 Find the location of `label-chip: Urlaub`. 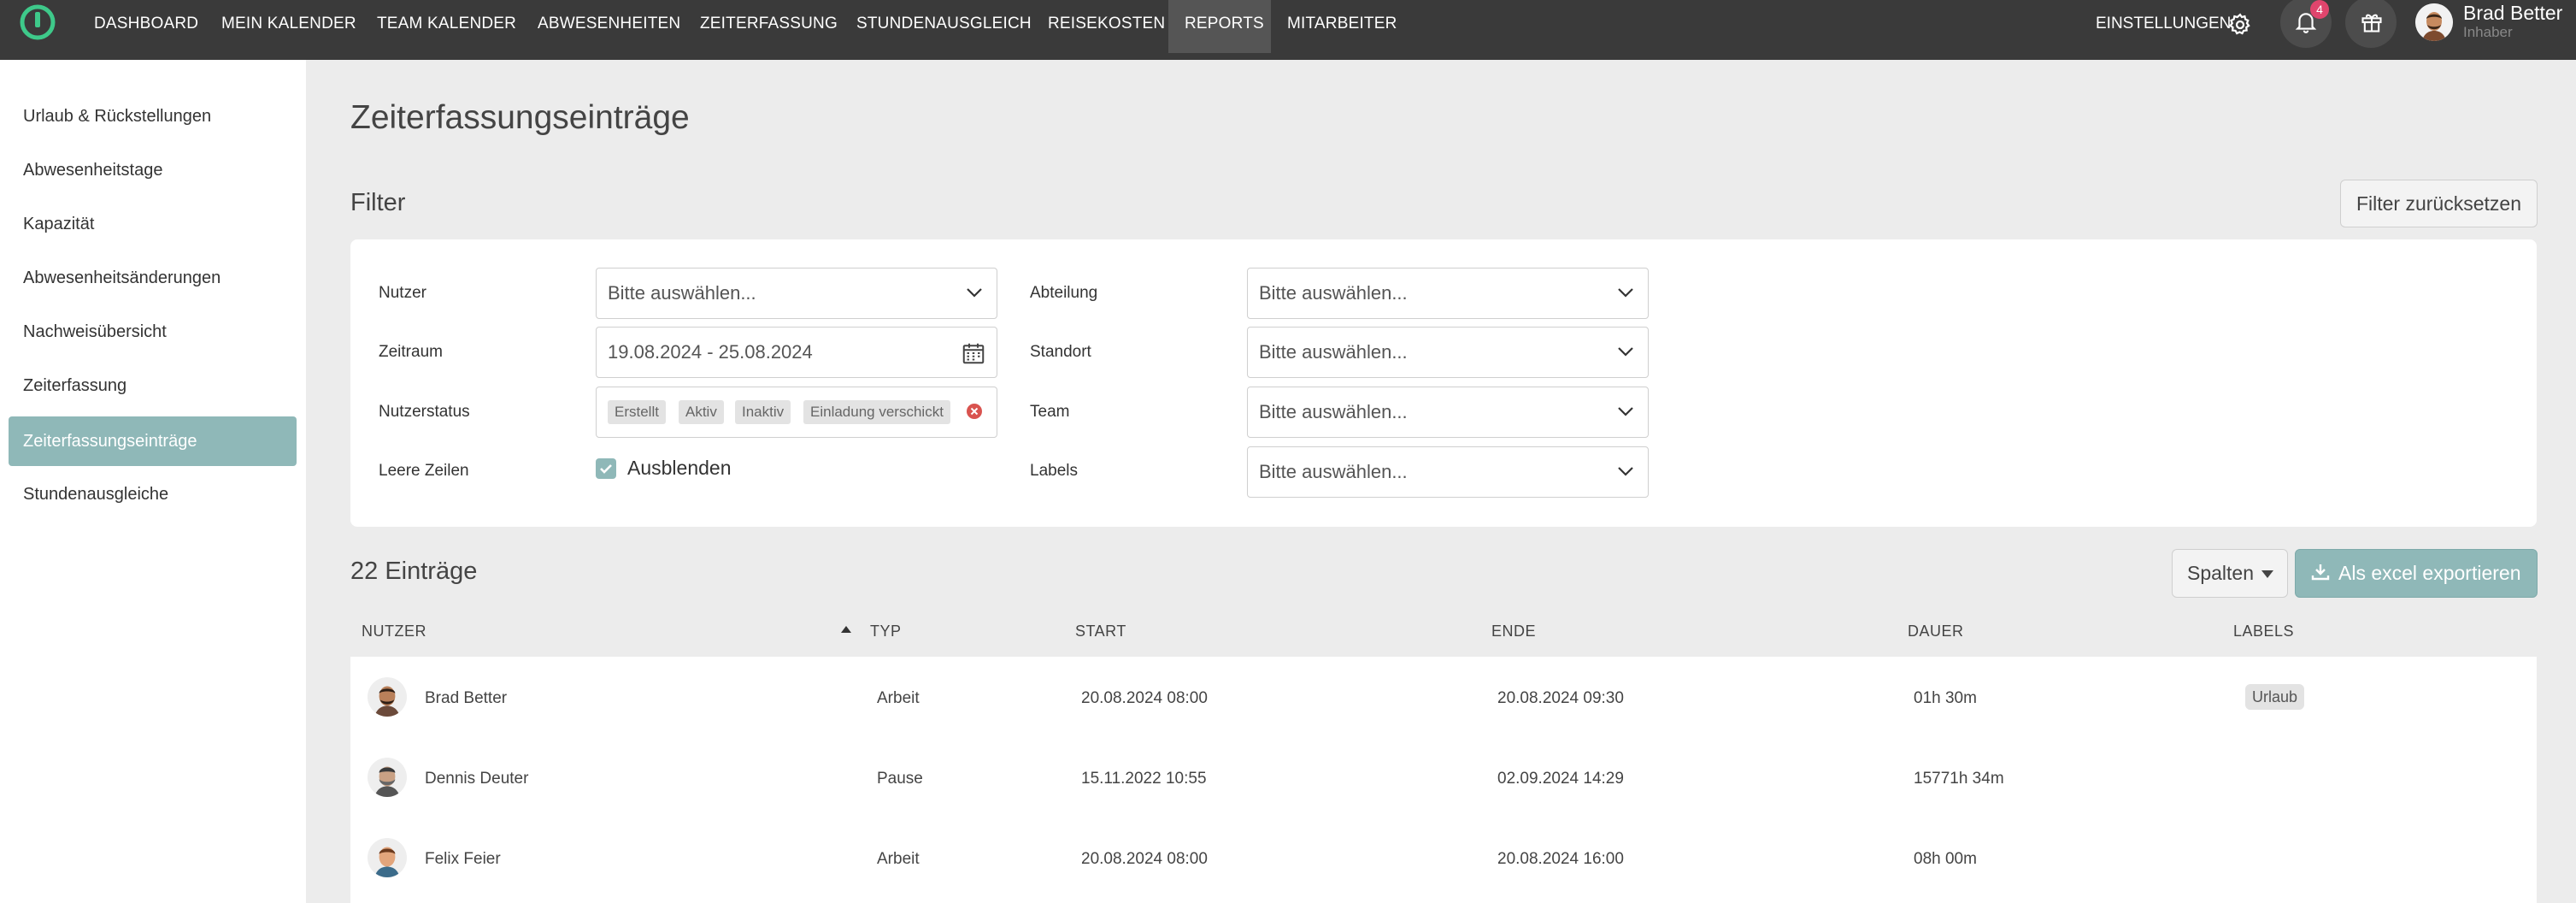

label-chip: Urlaub is located at coordinates (2275, 697).